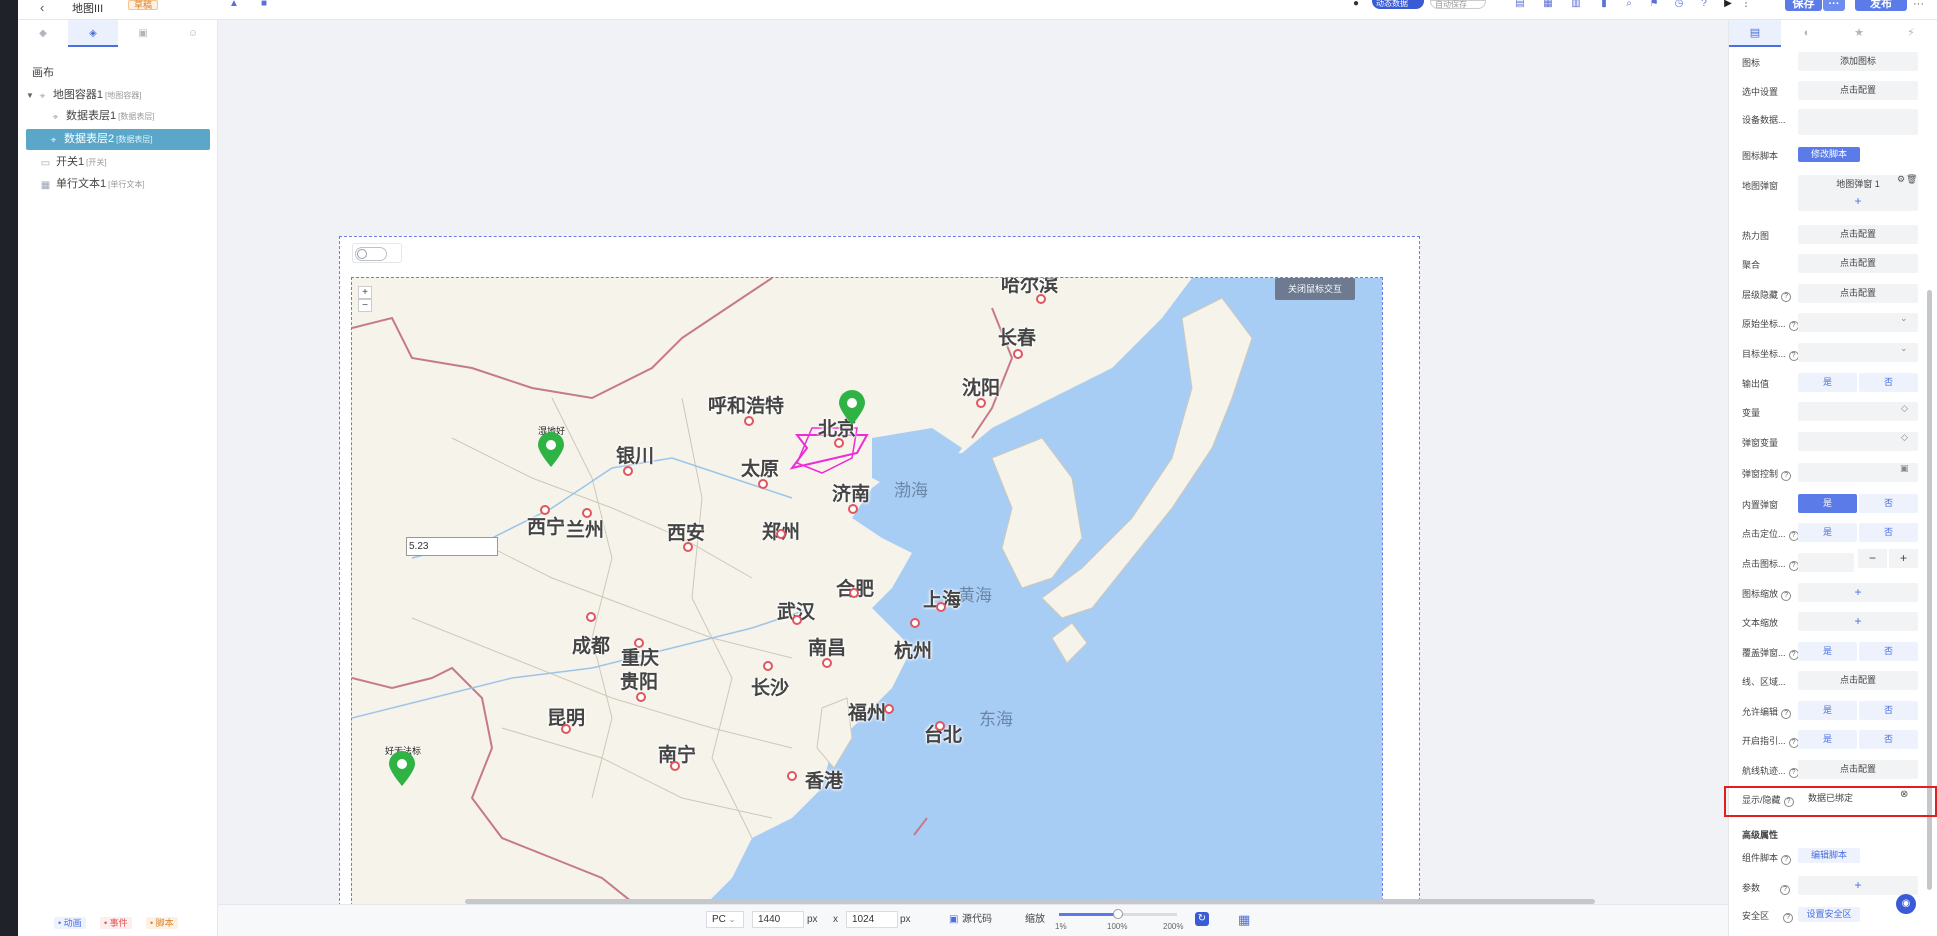  Describe the element at coordinates (1829, 914) in the screenshot. I see `set-safe-area-button: 设置安全区` at that location.